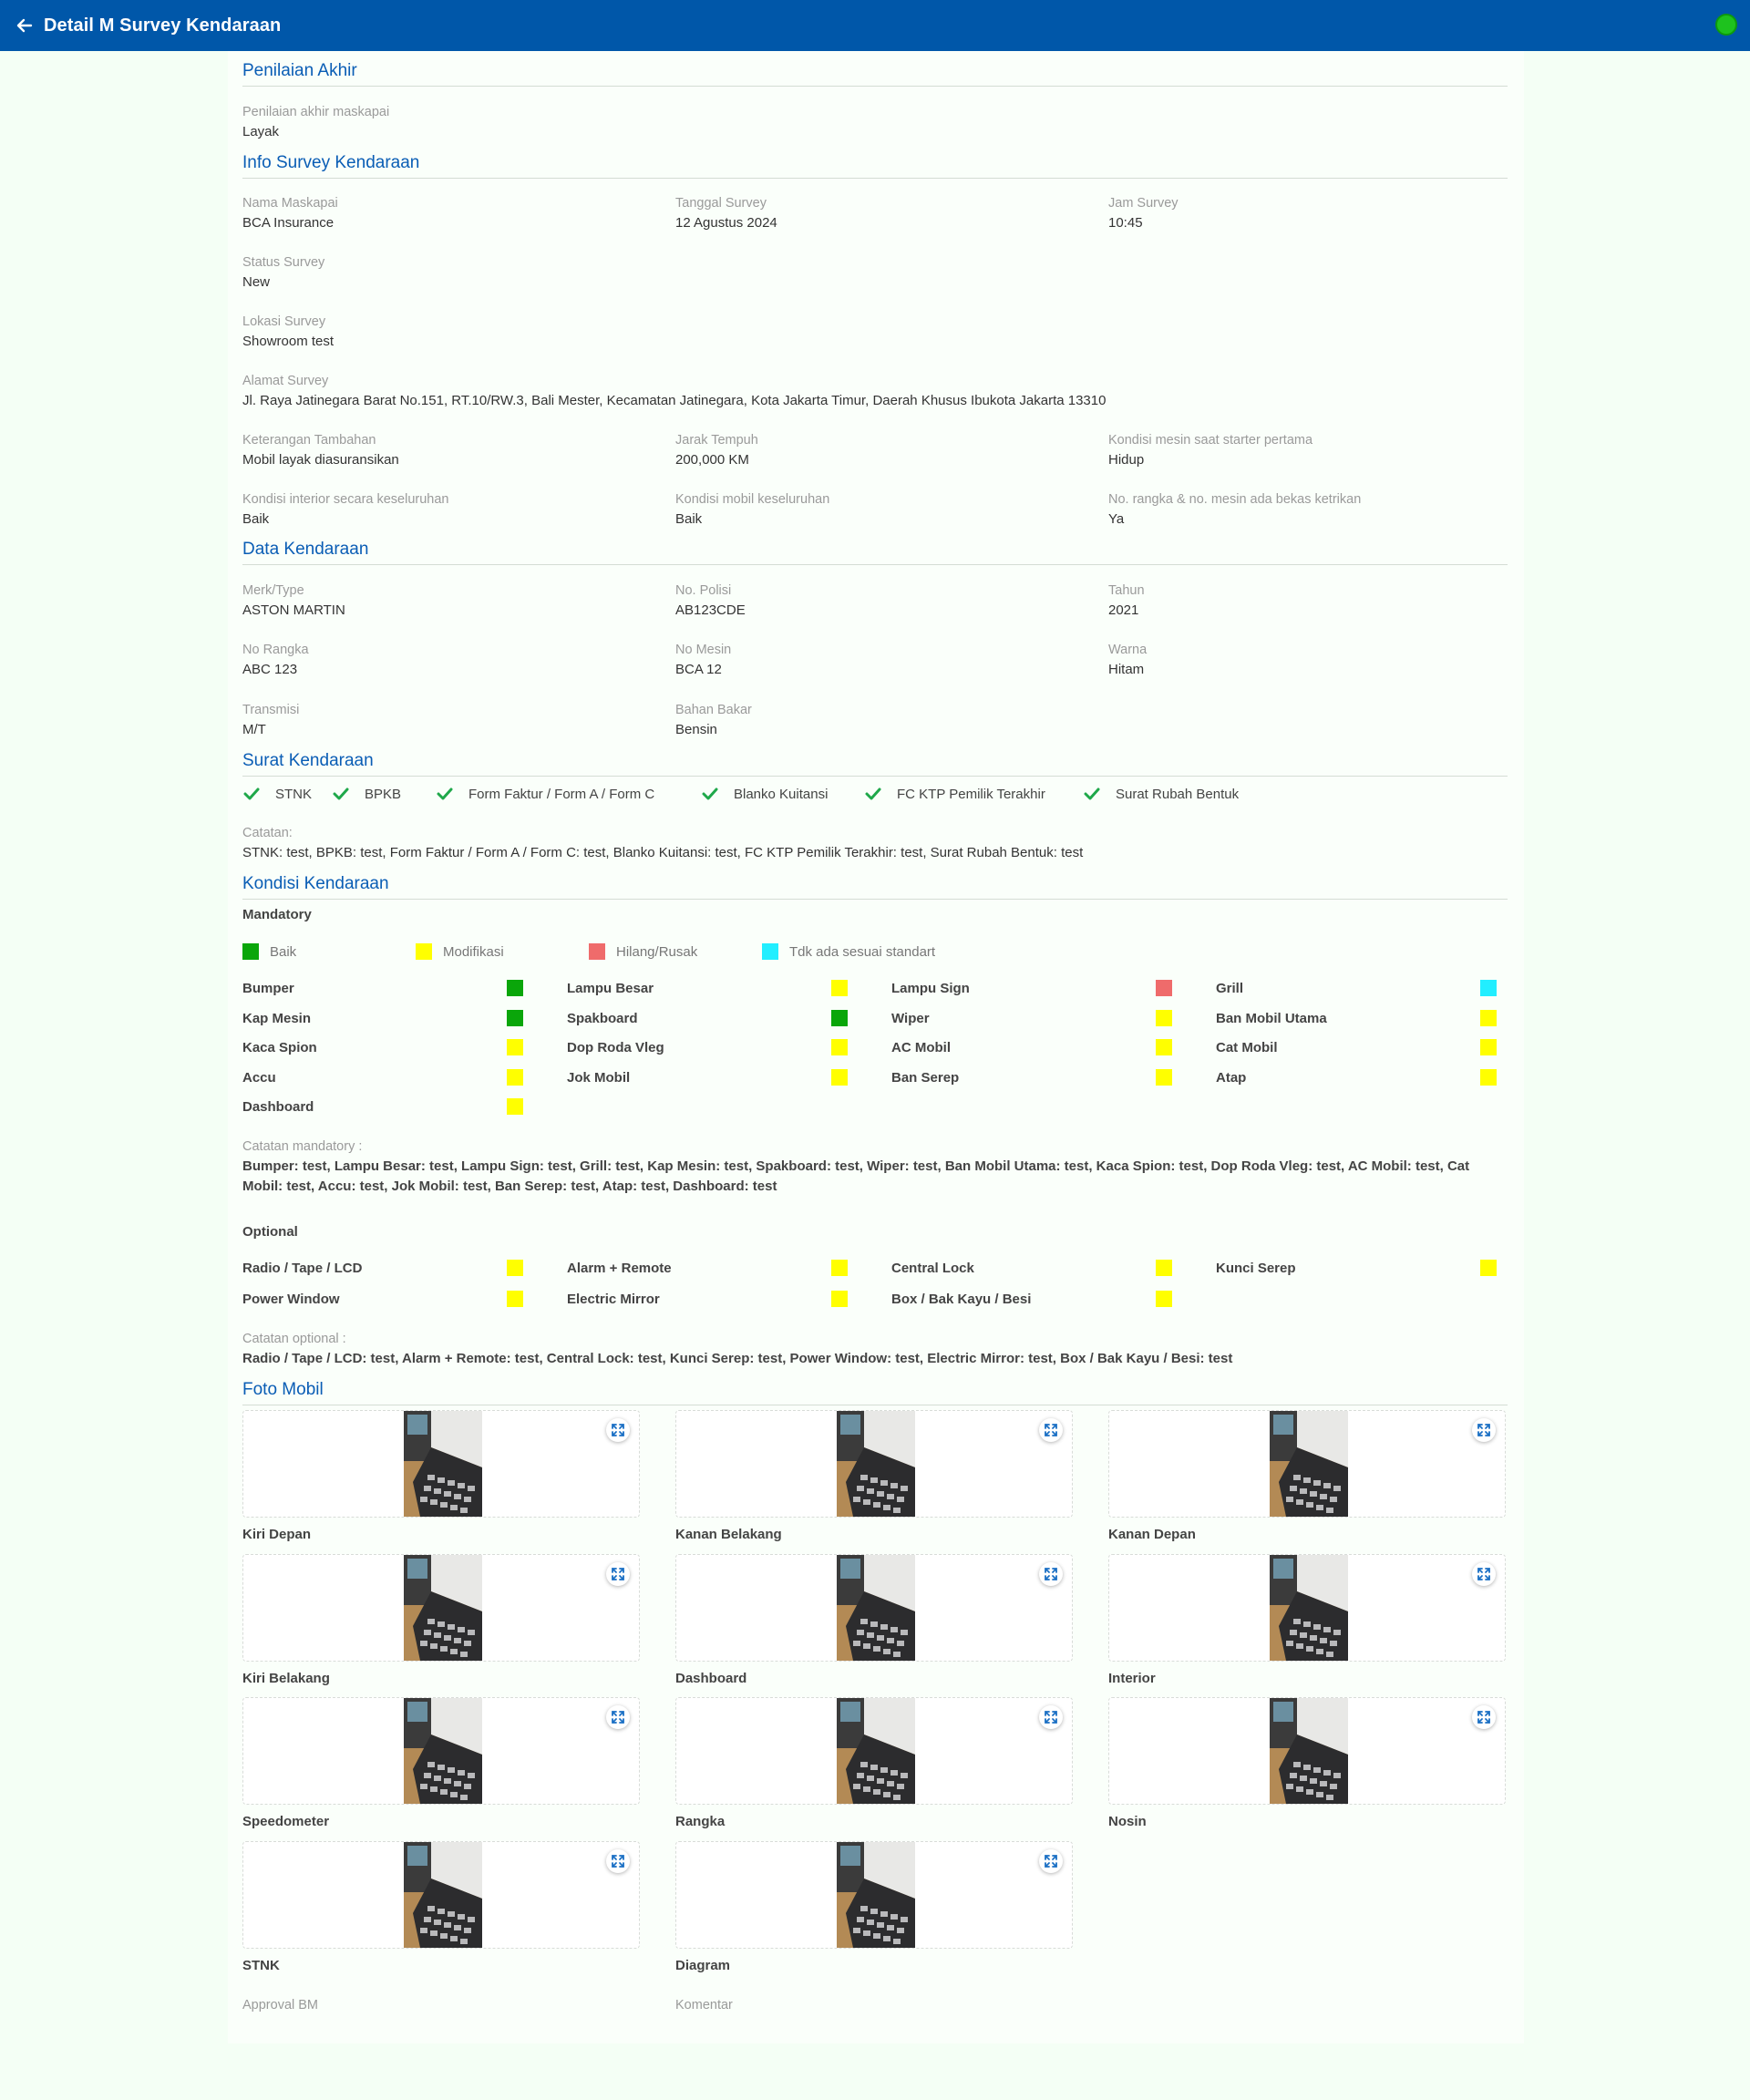 This screenshot has height=2100, width=1750. Describe the element at coordinates (615, 1048) in the screenshot. I see `condition-label: Dop Roda Vleg` at that location.